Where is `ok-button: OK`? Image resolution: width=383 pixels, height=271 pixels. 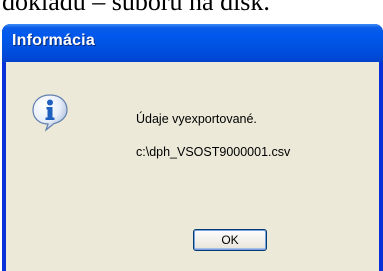 ok-button: OK is located at coordinates (230, 240).